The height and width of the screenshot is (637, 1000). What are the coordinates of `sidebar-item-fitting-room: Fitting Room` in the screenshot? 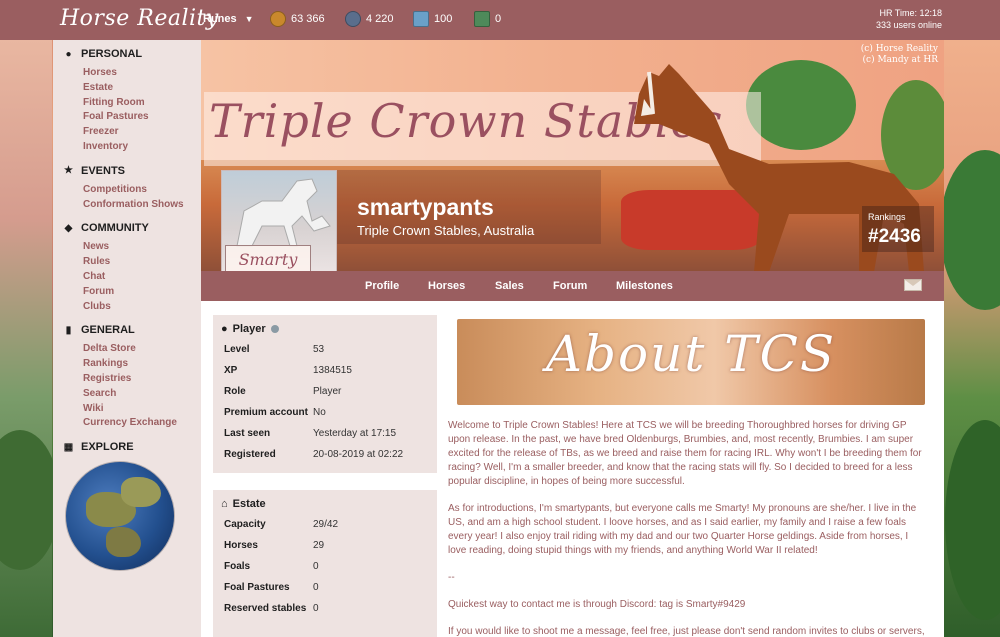 It's located at (142, 103).